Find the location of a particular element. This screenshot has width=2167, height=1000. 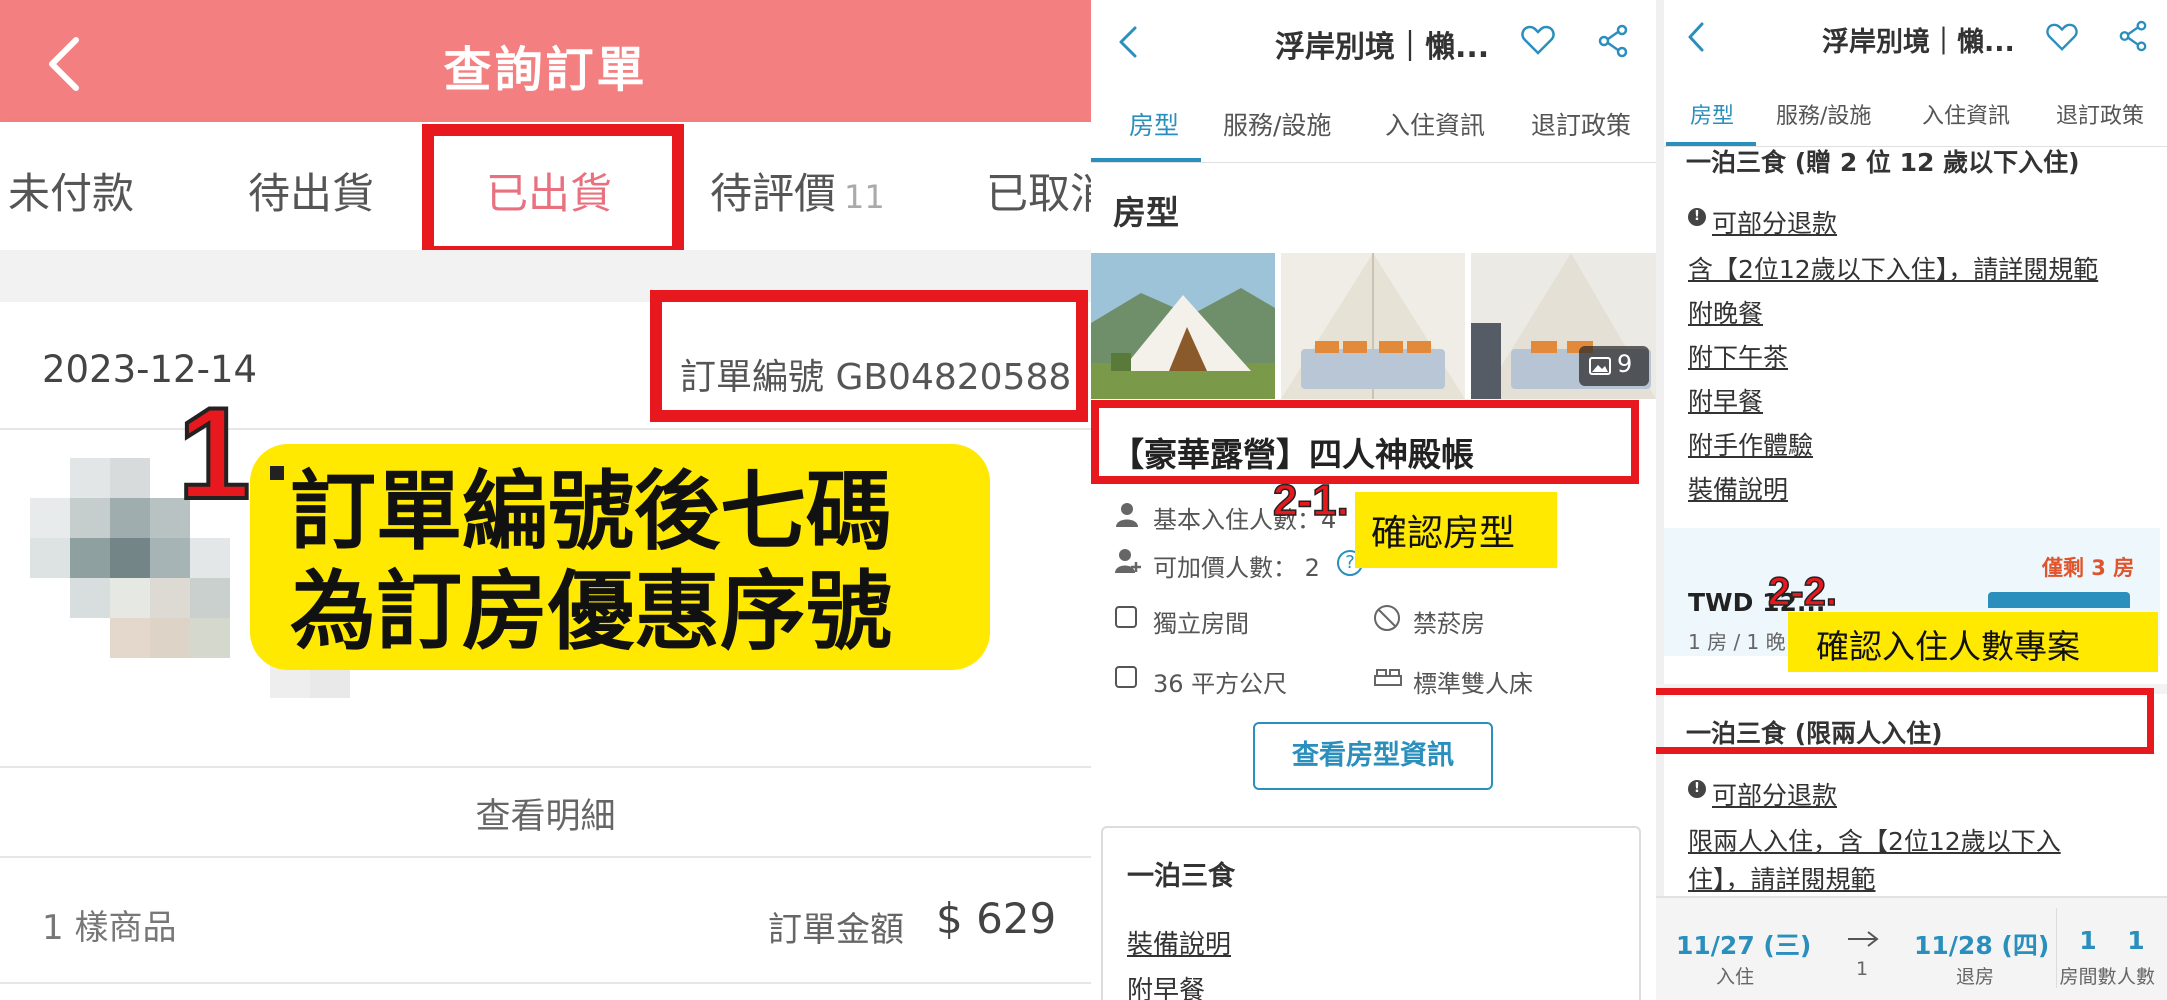

photo-count: 9 is located at coordinates (1625, 364).